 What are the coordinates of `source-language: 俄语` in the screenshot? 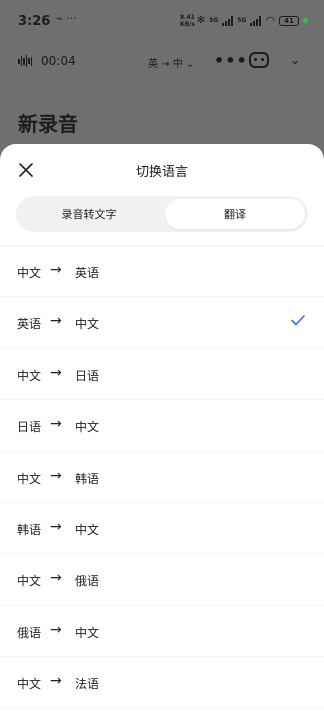 It's located at (29, 632).